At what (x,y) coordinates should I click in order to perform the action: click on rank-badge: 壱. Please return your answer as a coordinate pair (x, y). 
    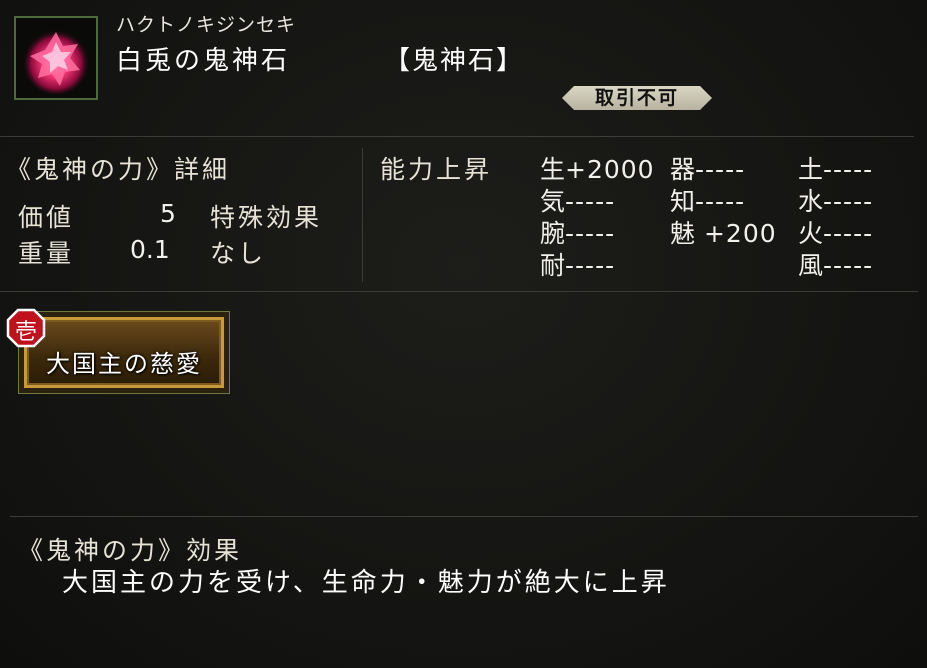
    Looking at the image, I should click on (26, 328).